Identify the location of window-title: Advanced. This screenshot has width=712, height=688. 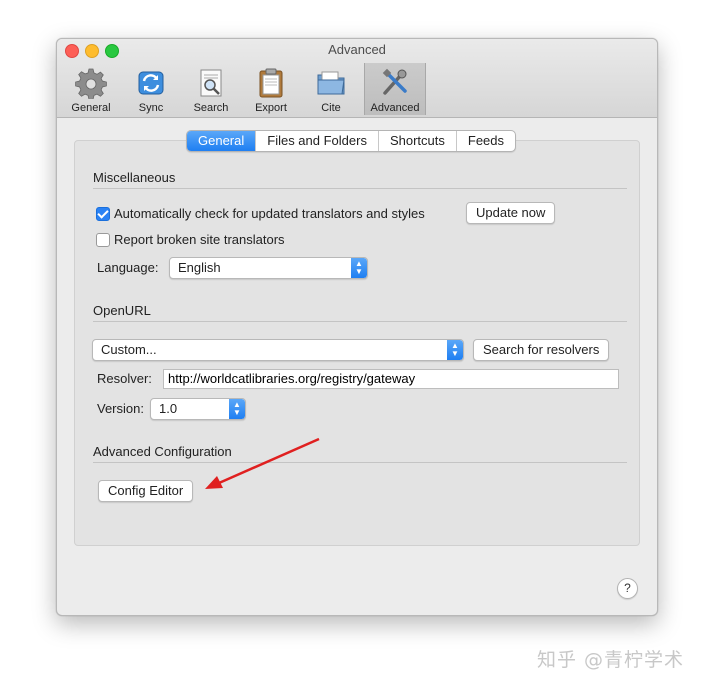
(357, 49).